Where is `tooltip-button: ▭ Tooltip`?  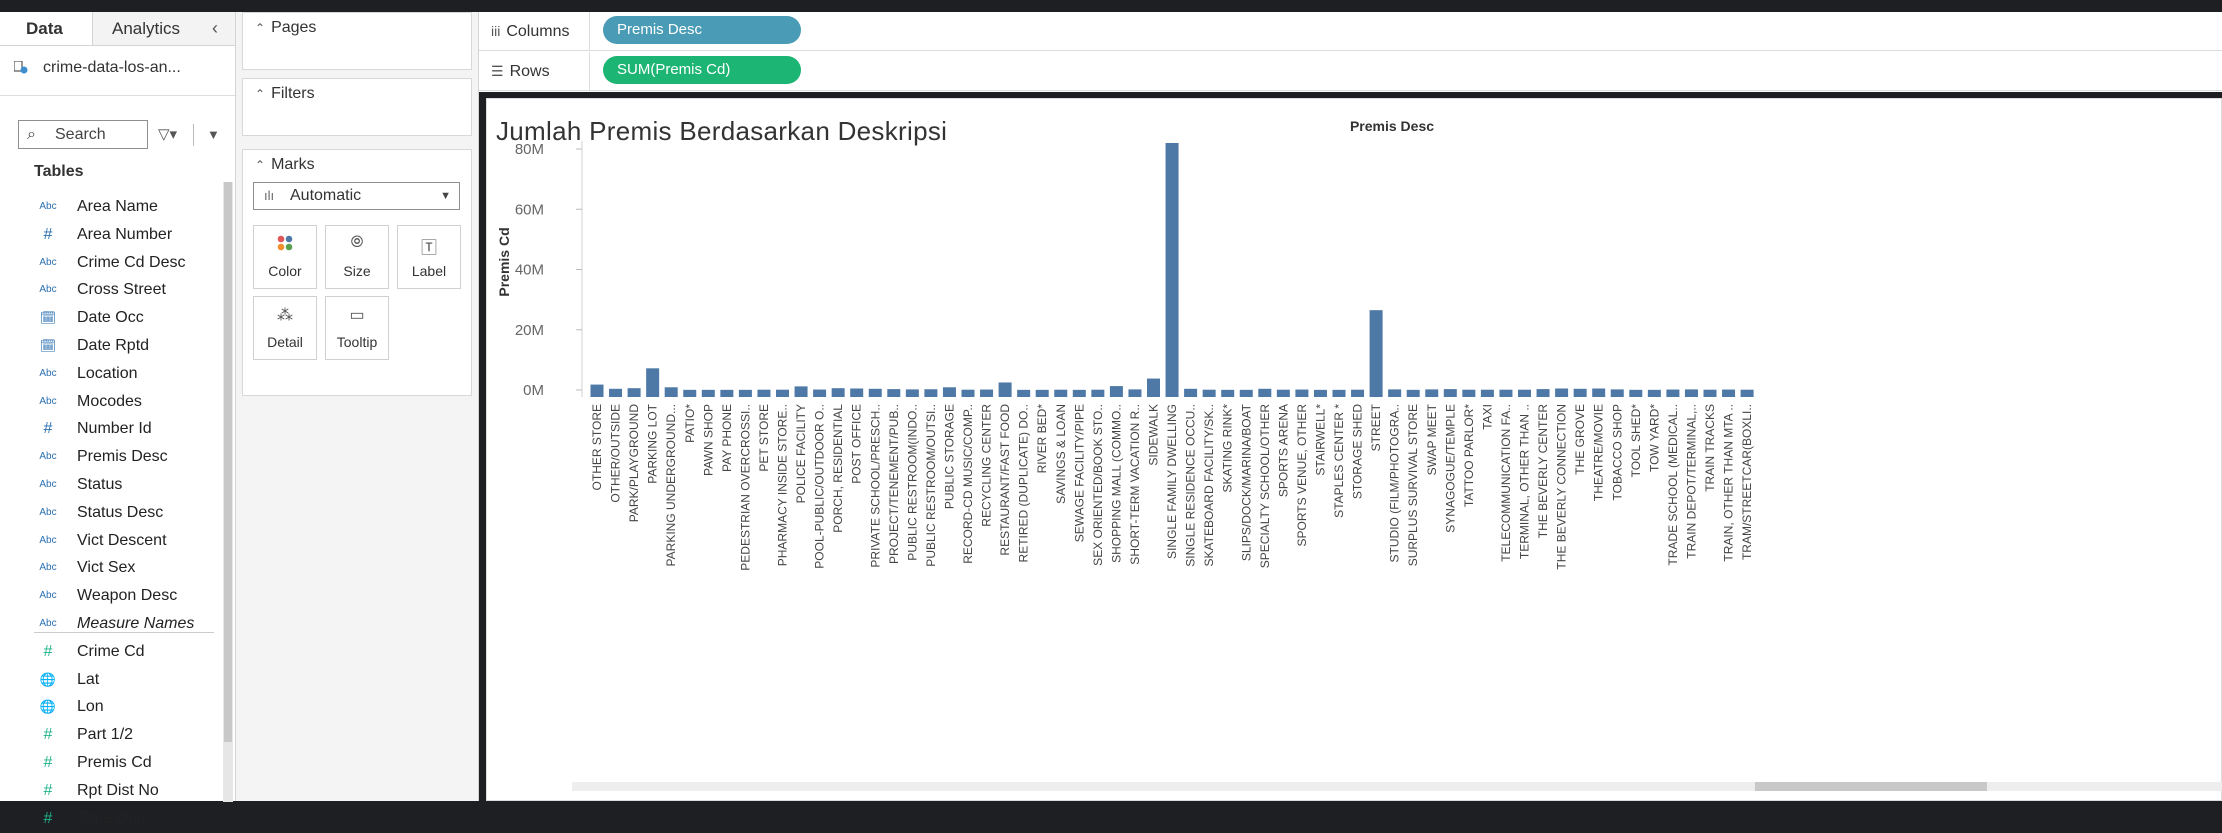 tooltip-button: ▭ Tooltip is located at coordinates (357, 328).